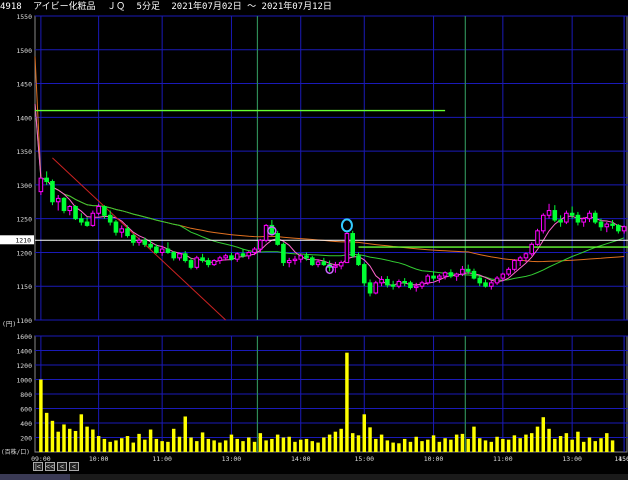  I want to click on nav-prev-button: <, so click(62, 466).